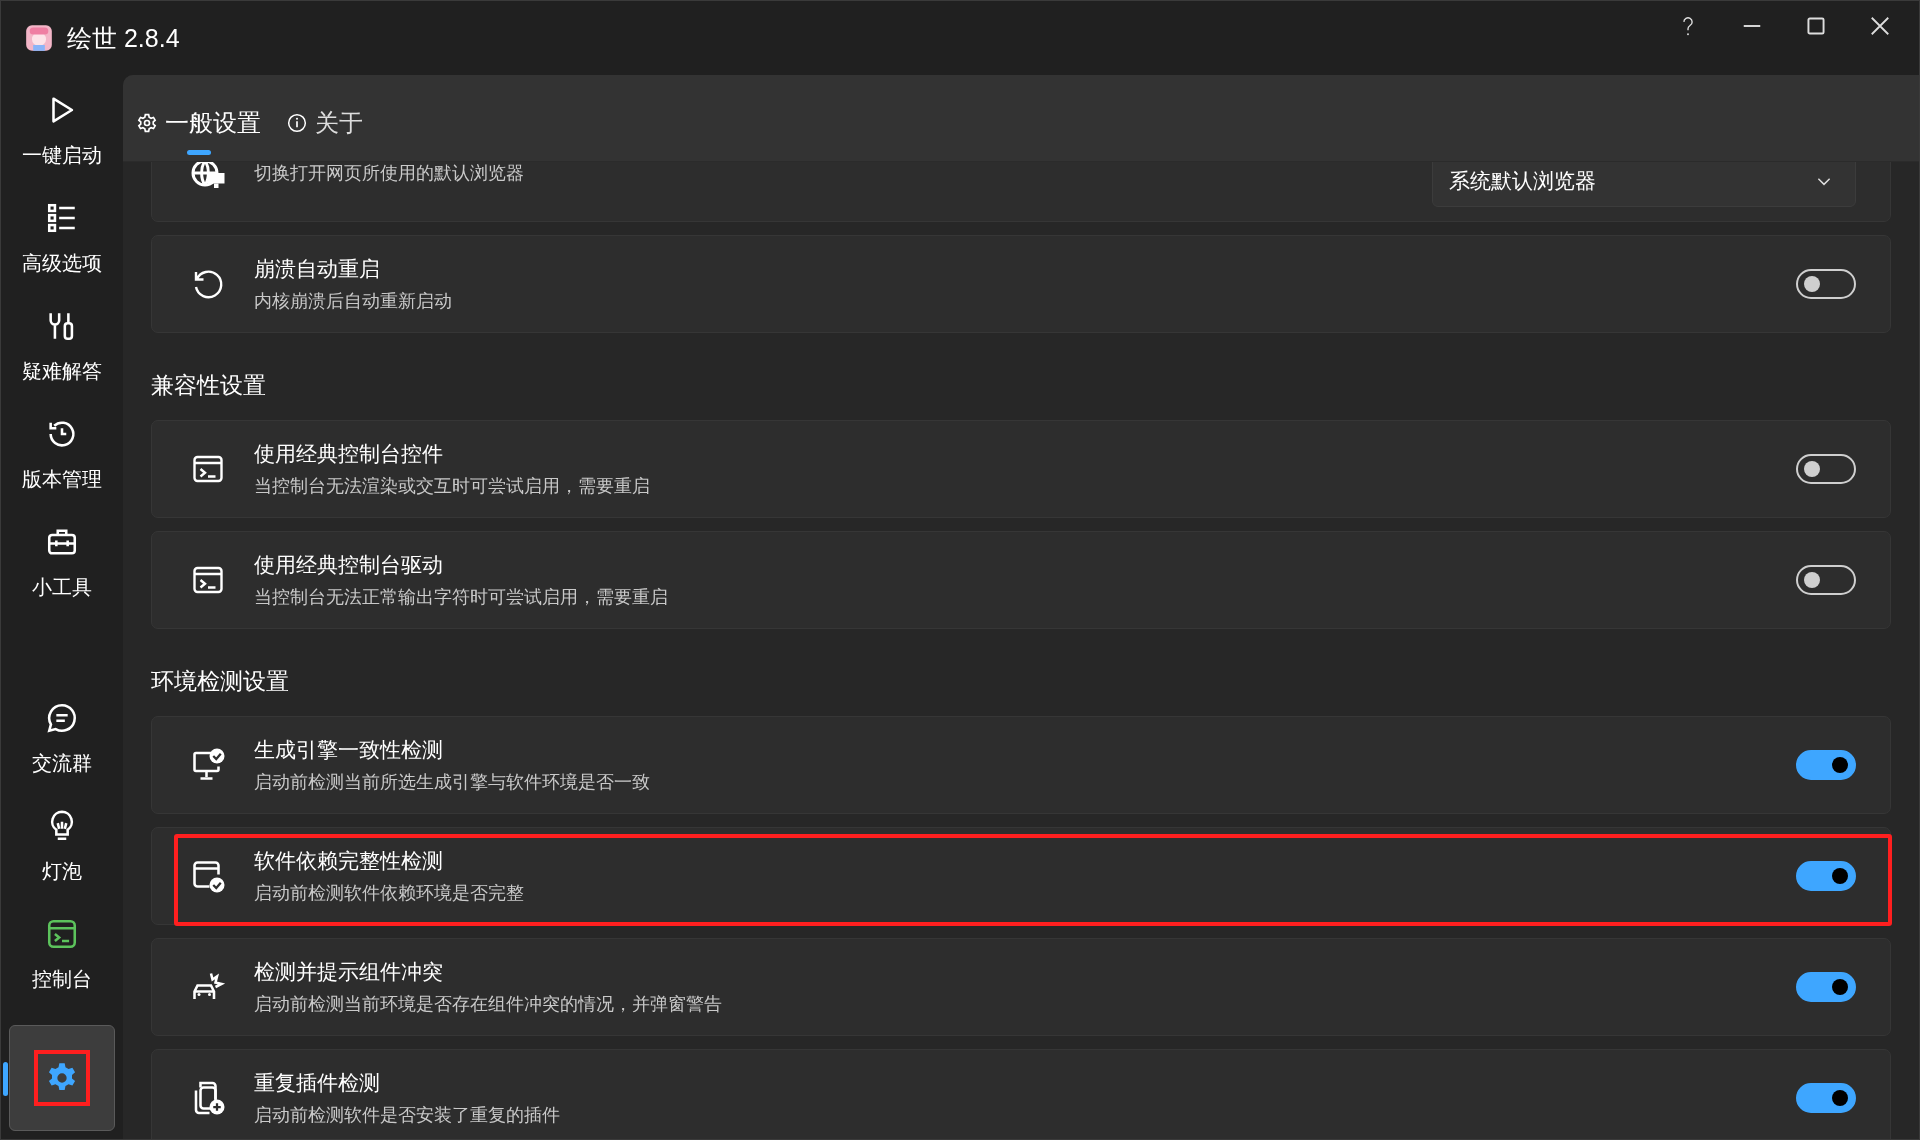 This screenshot has width=1920, height=1140. What do you see at coordinates (220, 681) in the screenshot?
I see `section-heading: 环境检测设置` at bounding box center [220, 681].